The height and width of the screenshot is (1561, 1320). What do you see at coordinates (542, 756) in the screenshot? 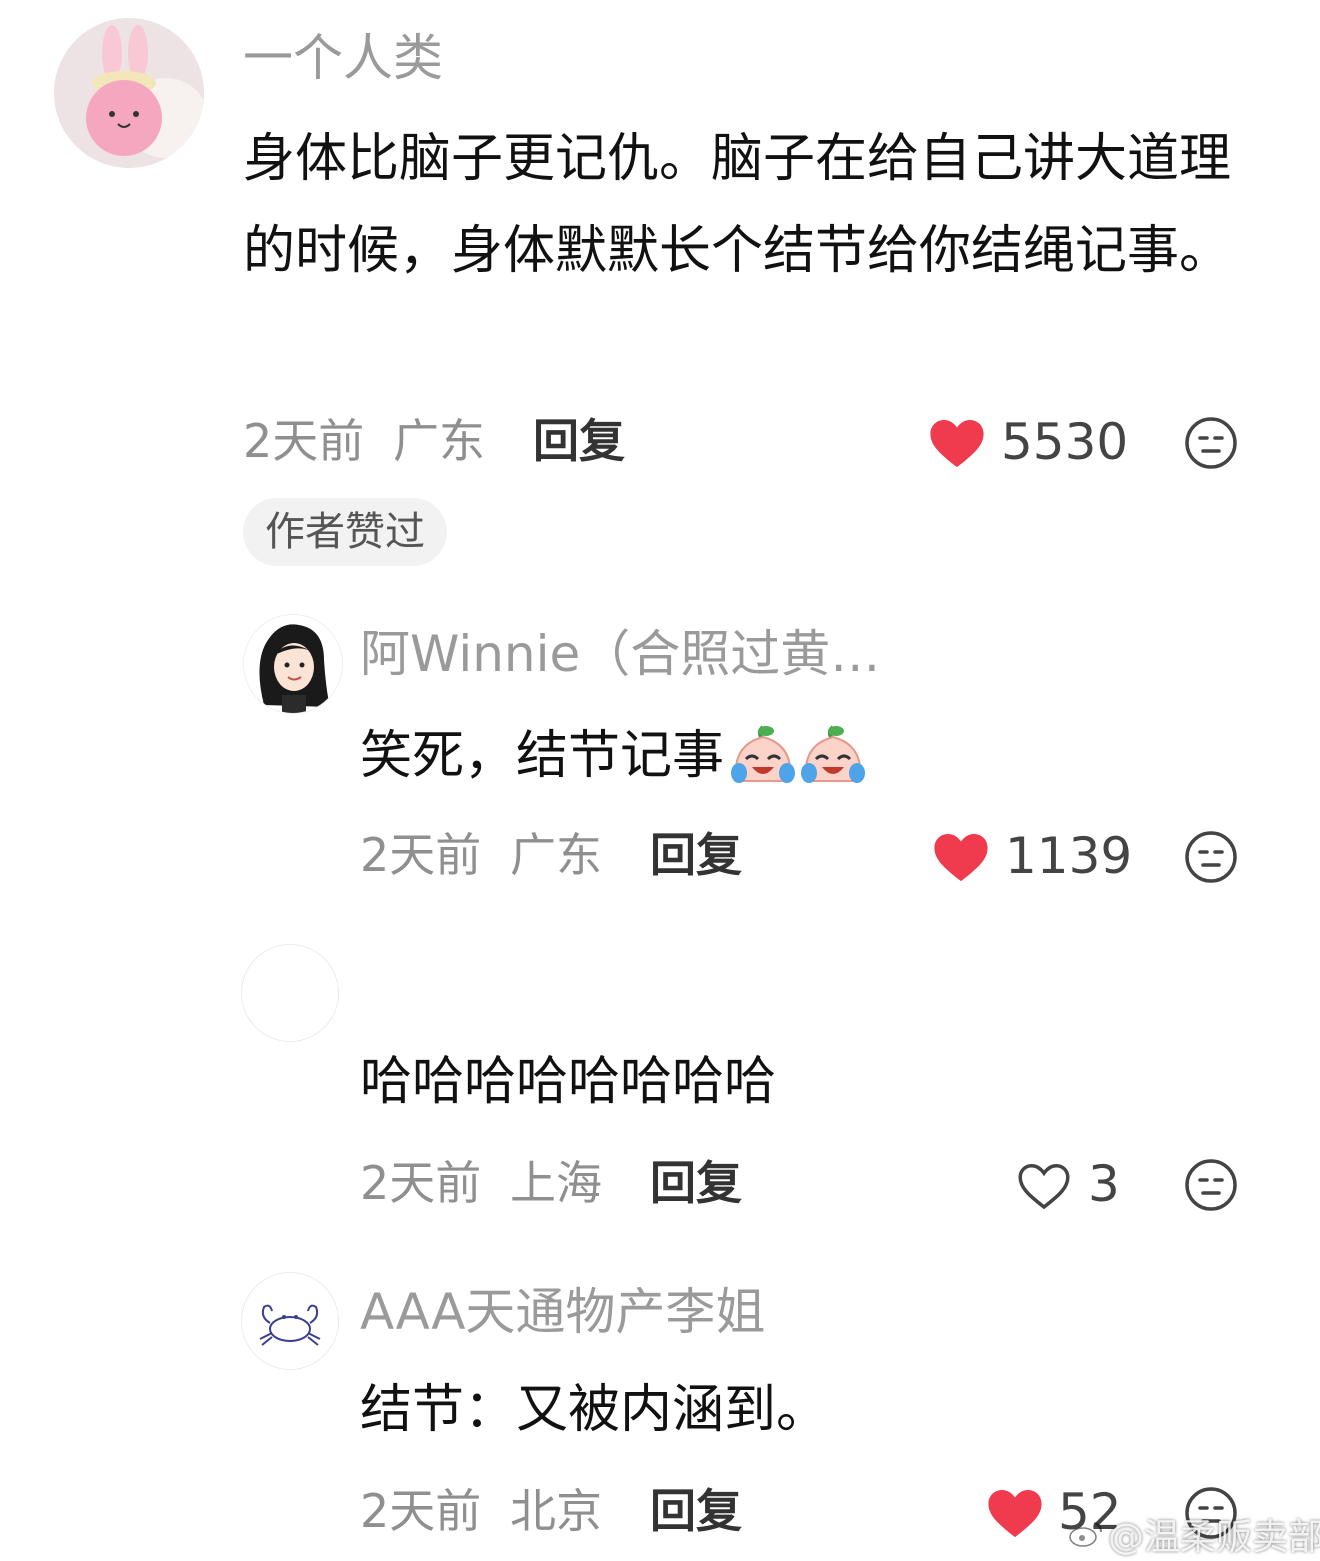
I see `comment-text: 笑死，结节记事` at bounding box center [542, 756].